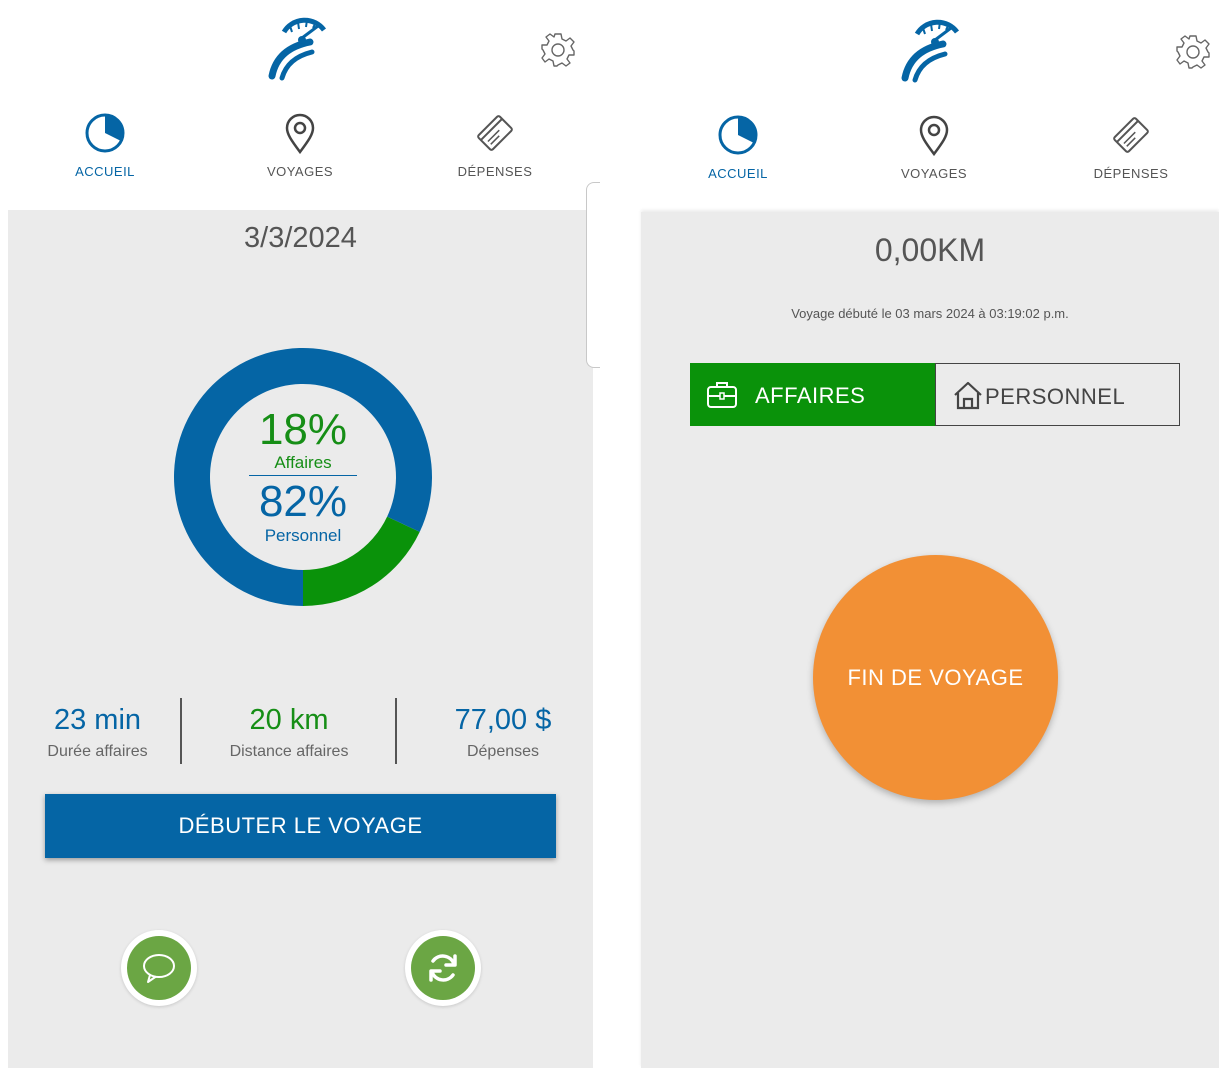 The image size is (1219, 1068). I want to click on business-duration-stat: 23 min Durée affaires, so click(97, 732).